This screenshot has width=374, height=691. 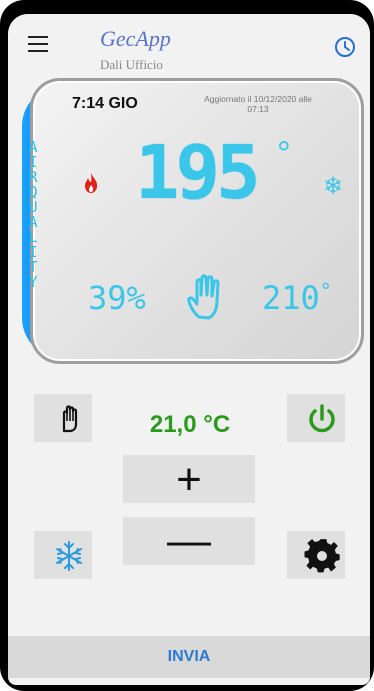 I want to click on last-updated: Aggiornato il 10/12/2020 alle 07:13, so click(x=258, y=104).